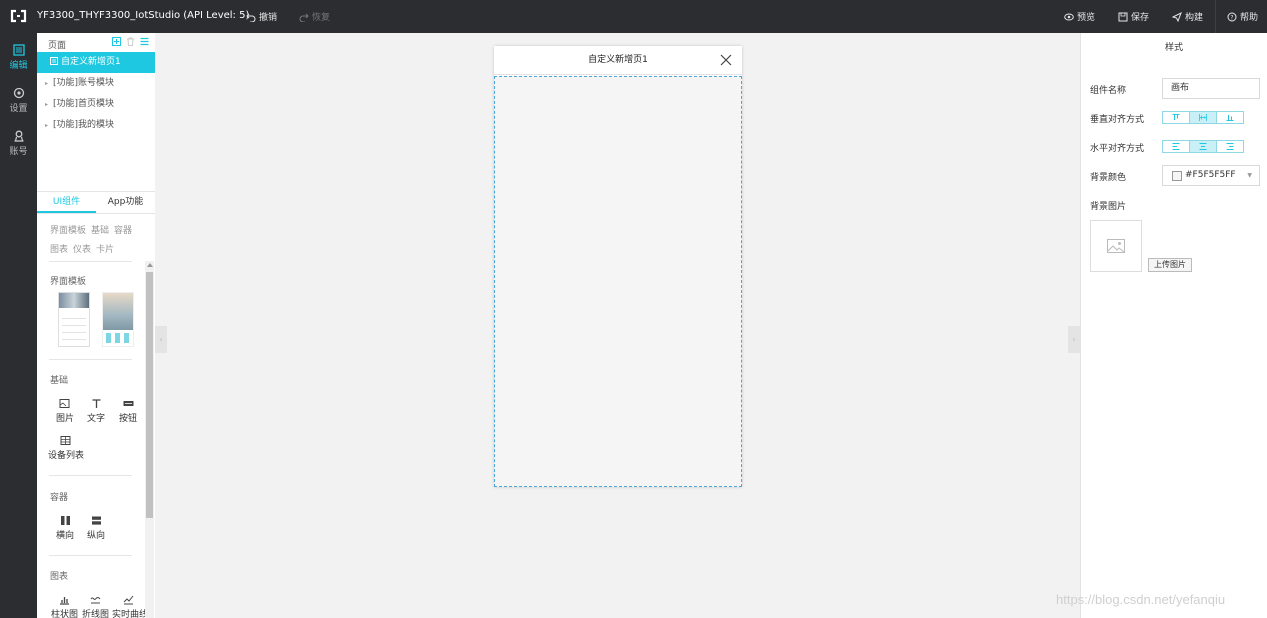 The image size is (1267, 618). I want to click on page-item-label: [功能]我的模块, so click(84, 125).